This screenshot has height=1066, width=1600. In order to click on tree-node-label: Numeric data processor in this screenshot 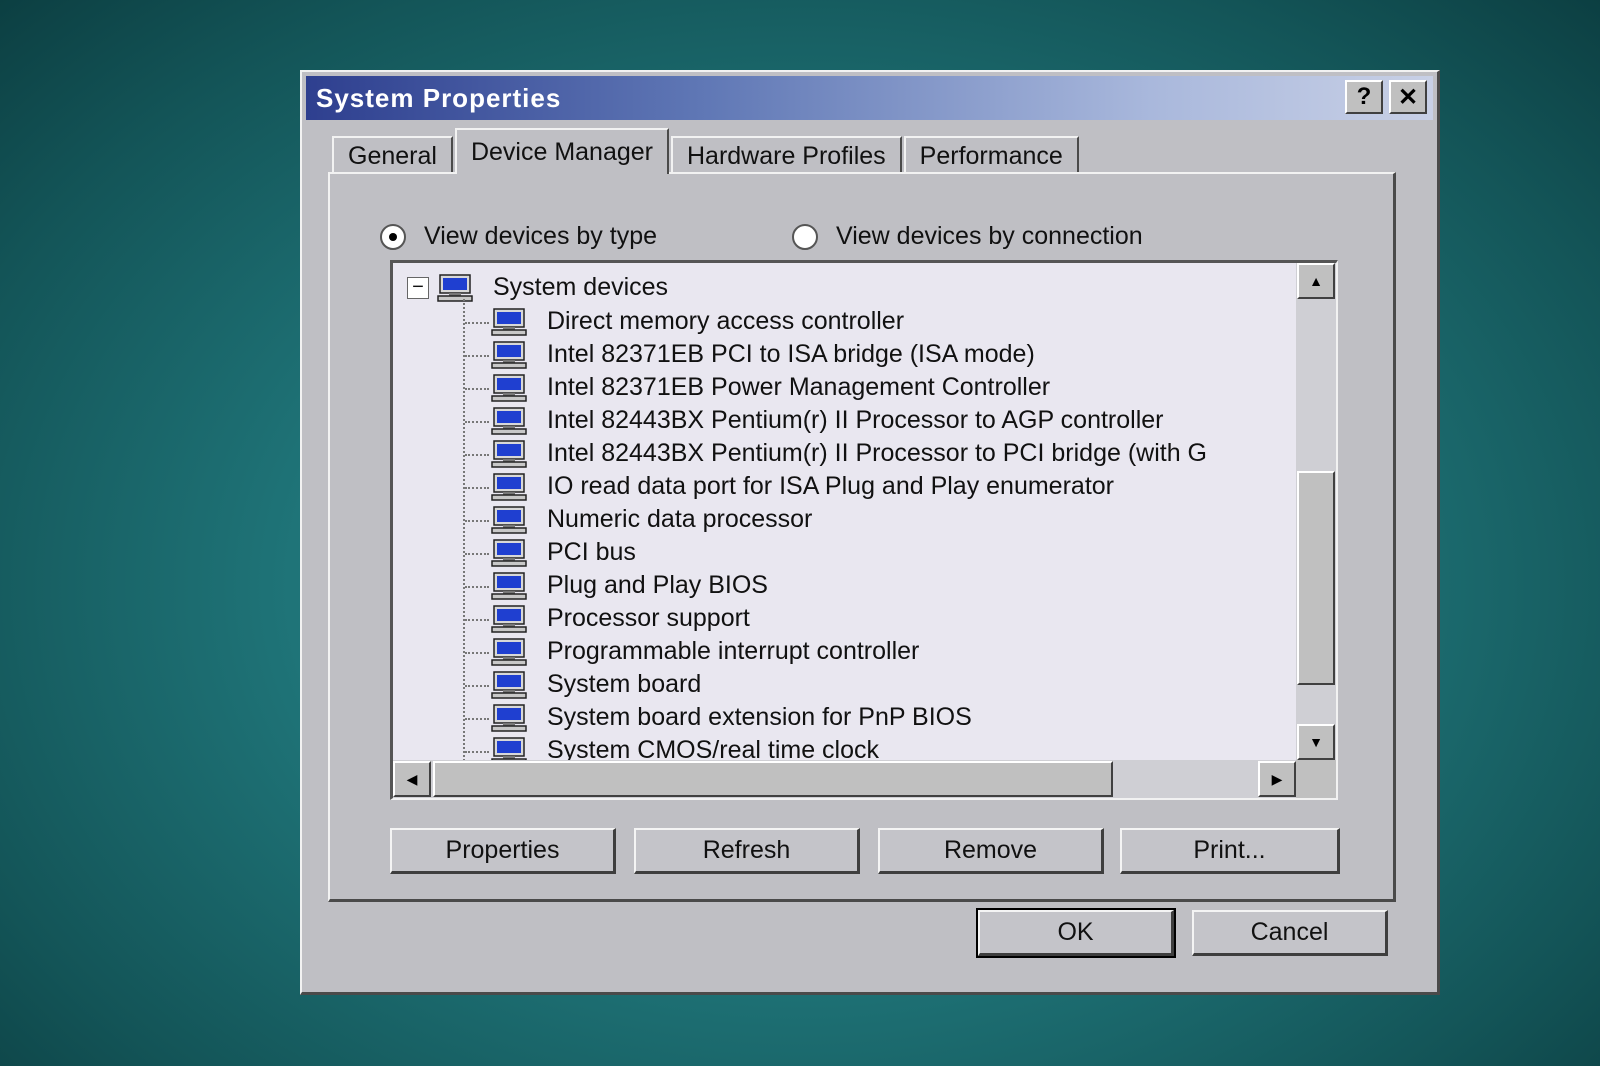, I will do `click(680, 519)`.